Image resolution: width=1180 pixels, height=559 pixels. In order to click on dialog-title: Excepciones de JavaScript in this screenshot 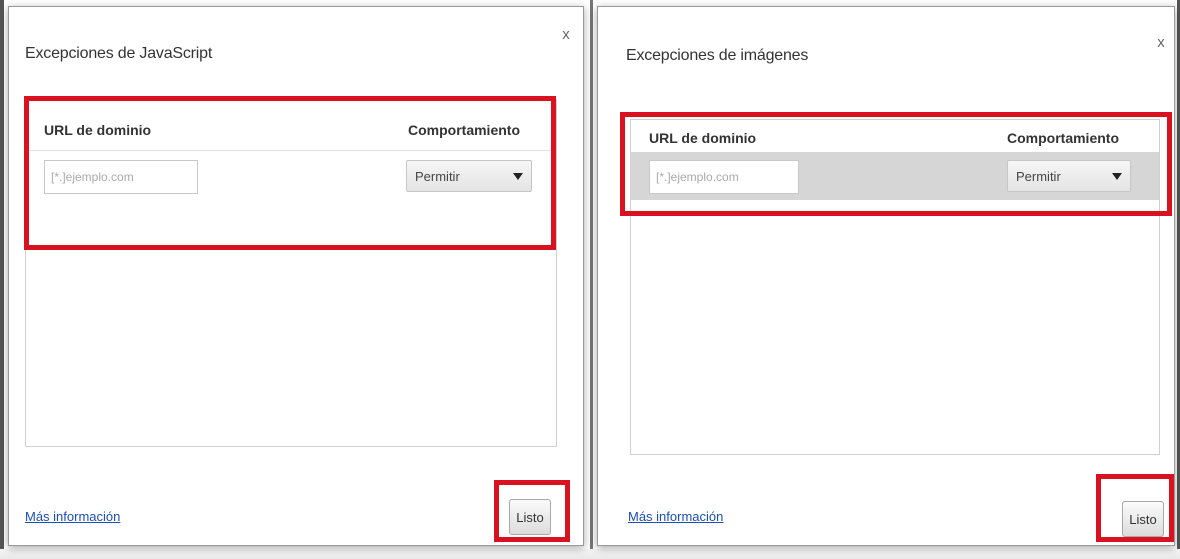, I will do `click(119, 53)`.